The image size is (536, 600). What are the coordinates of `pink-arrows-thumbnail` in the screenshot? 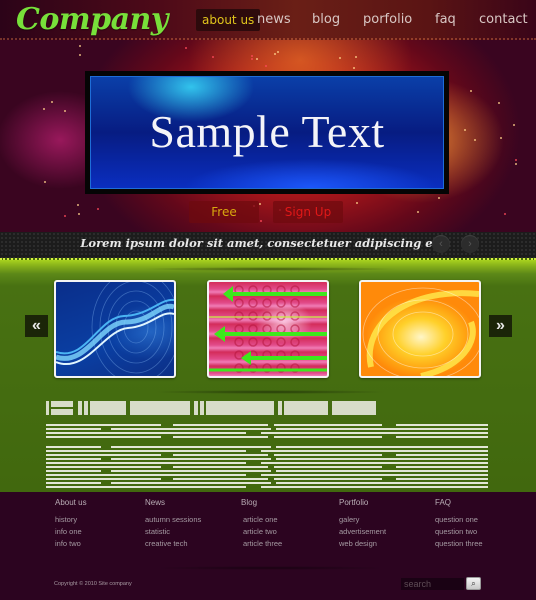 It's located at (268, 329).